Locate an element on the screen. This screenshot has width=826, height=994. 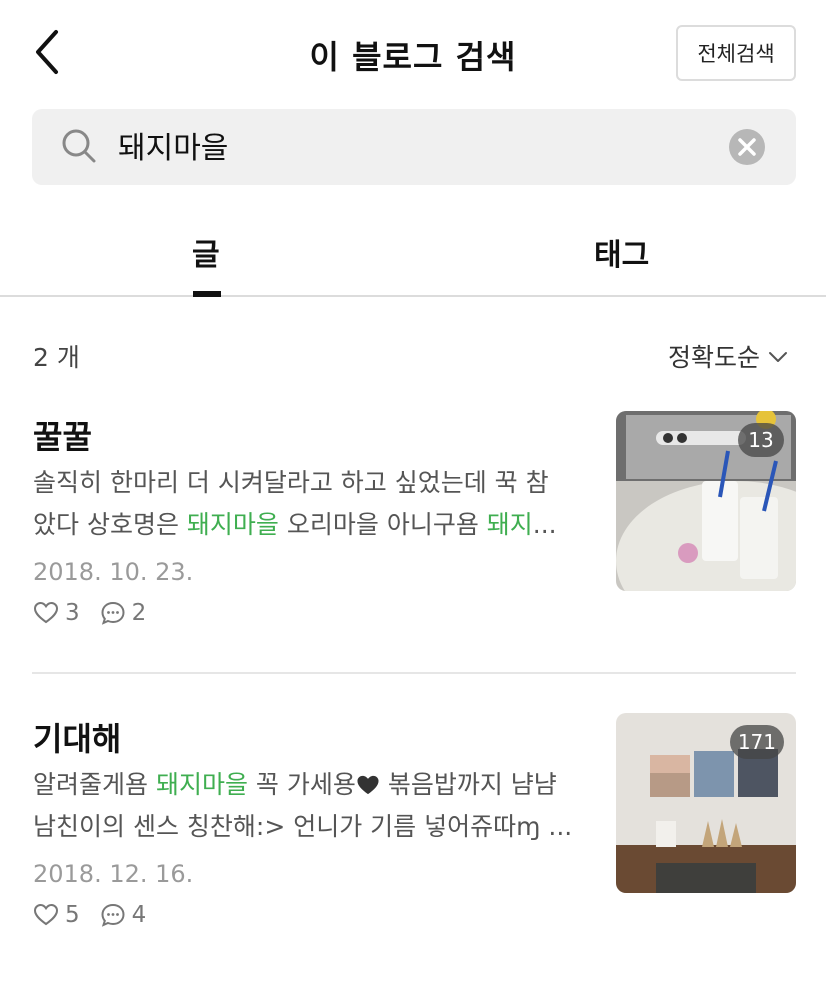
search-input is located at coordinates (418, 145).